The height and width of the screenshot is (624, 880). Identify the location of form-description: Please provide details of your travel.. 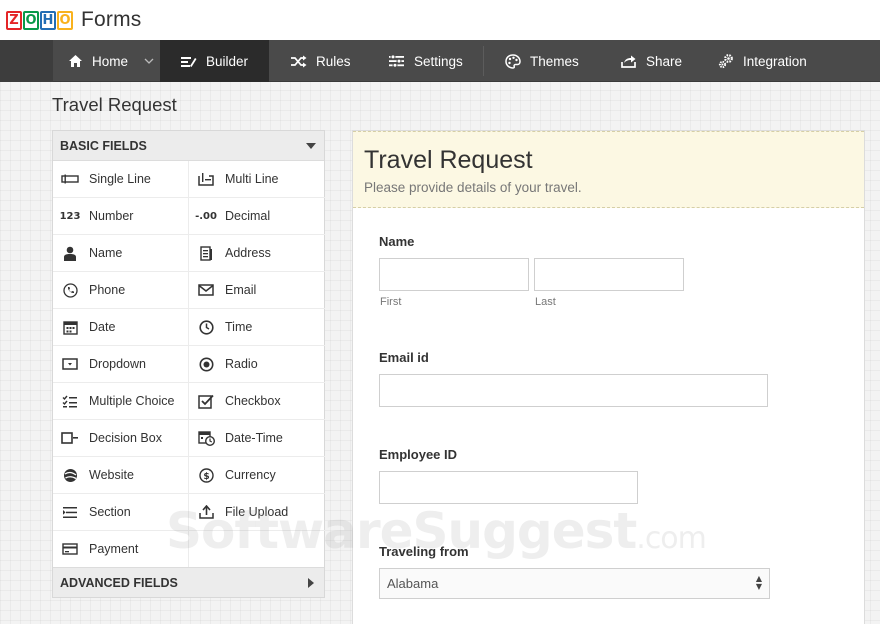
(473, 187).